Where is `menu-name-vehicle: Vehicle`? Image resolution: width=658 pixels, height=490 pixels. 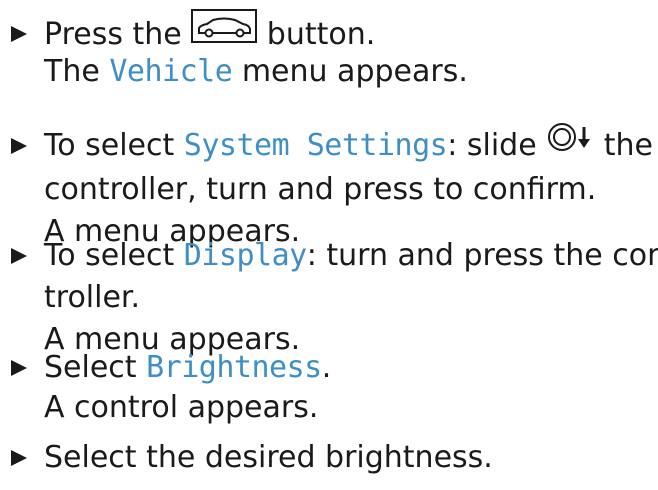 menu-name-vehicle: Vehicle is located at coordinates (171, 71).